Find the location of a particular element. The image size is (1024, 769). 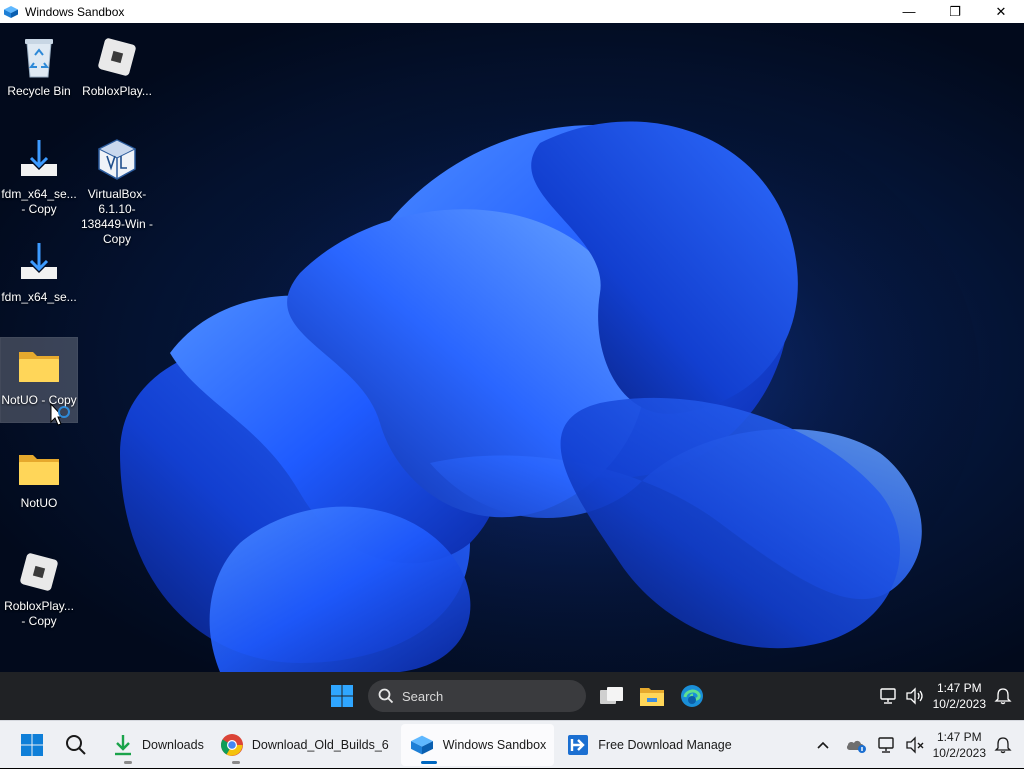

desktop-icon-notuo: NotUO is located at coordinates (39, 476).